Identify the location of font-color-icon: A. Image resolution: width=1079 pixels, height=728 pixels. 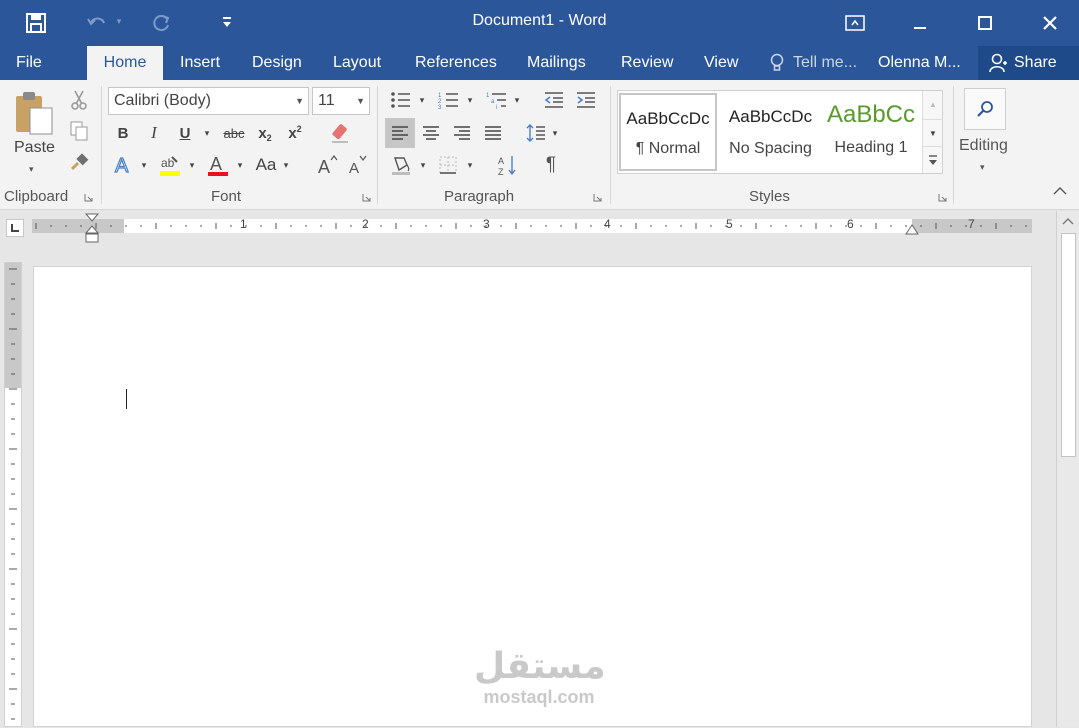
(218, 165).